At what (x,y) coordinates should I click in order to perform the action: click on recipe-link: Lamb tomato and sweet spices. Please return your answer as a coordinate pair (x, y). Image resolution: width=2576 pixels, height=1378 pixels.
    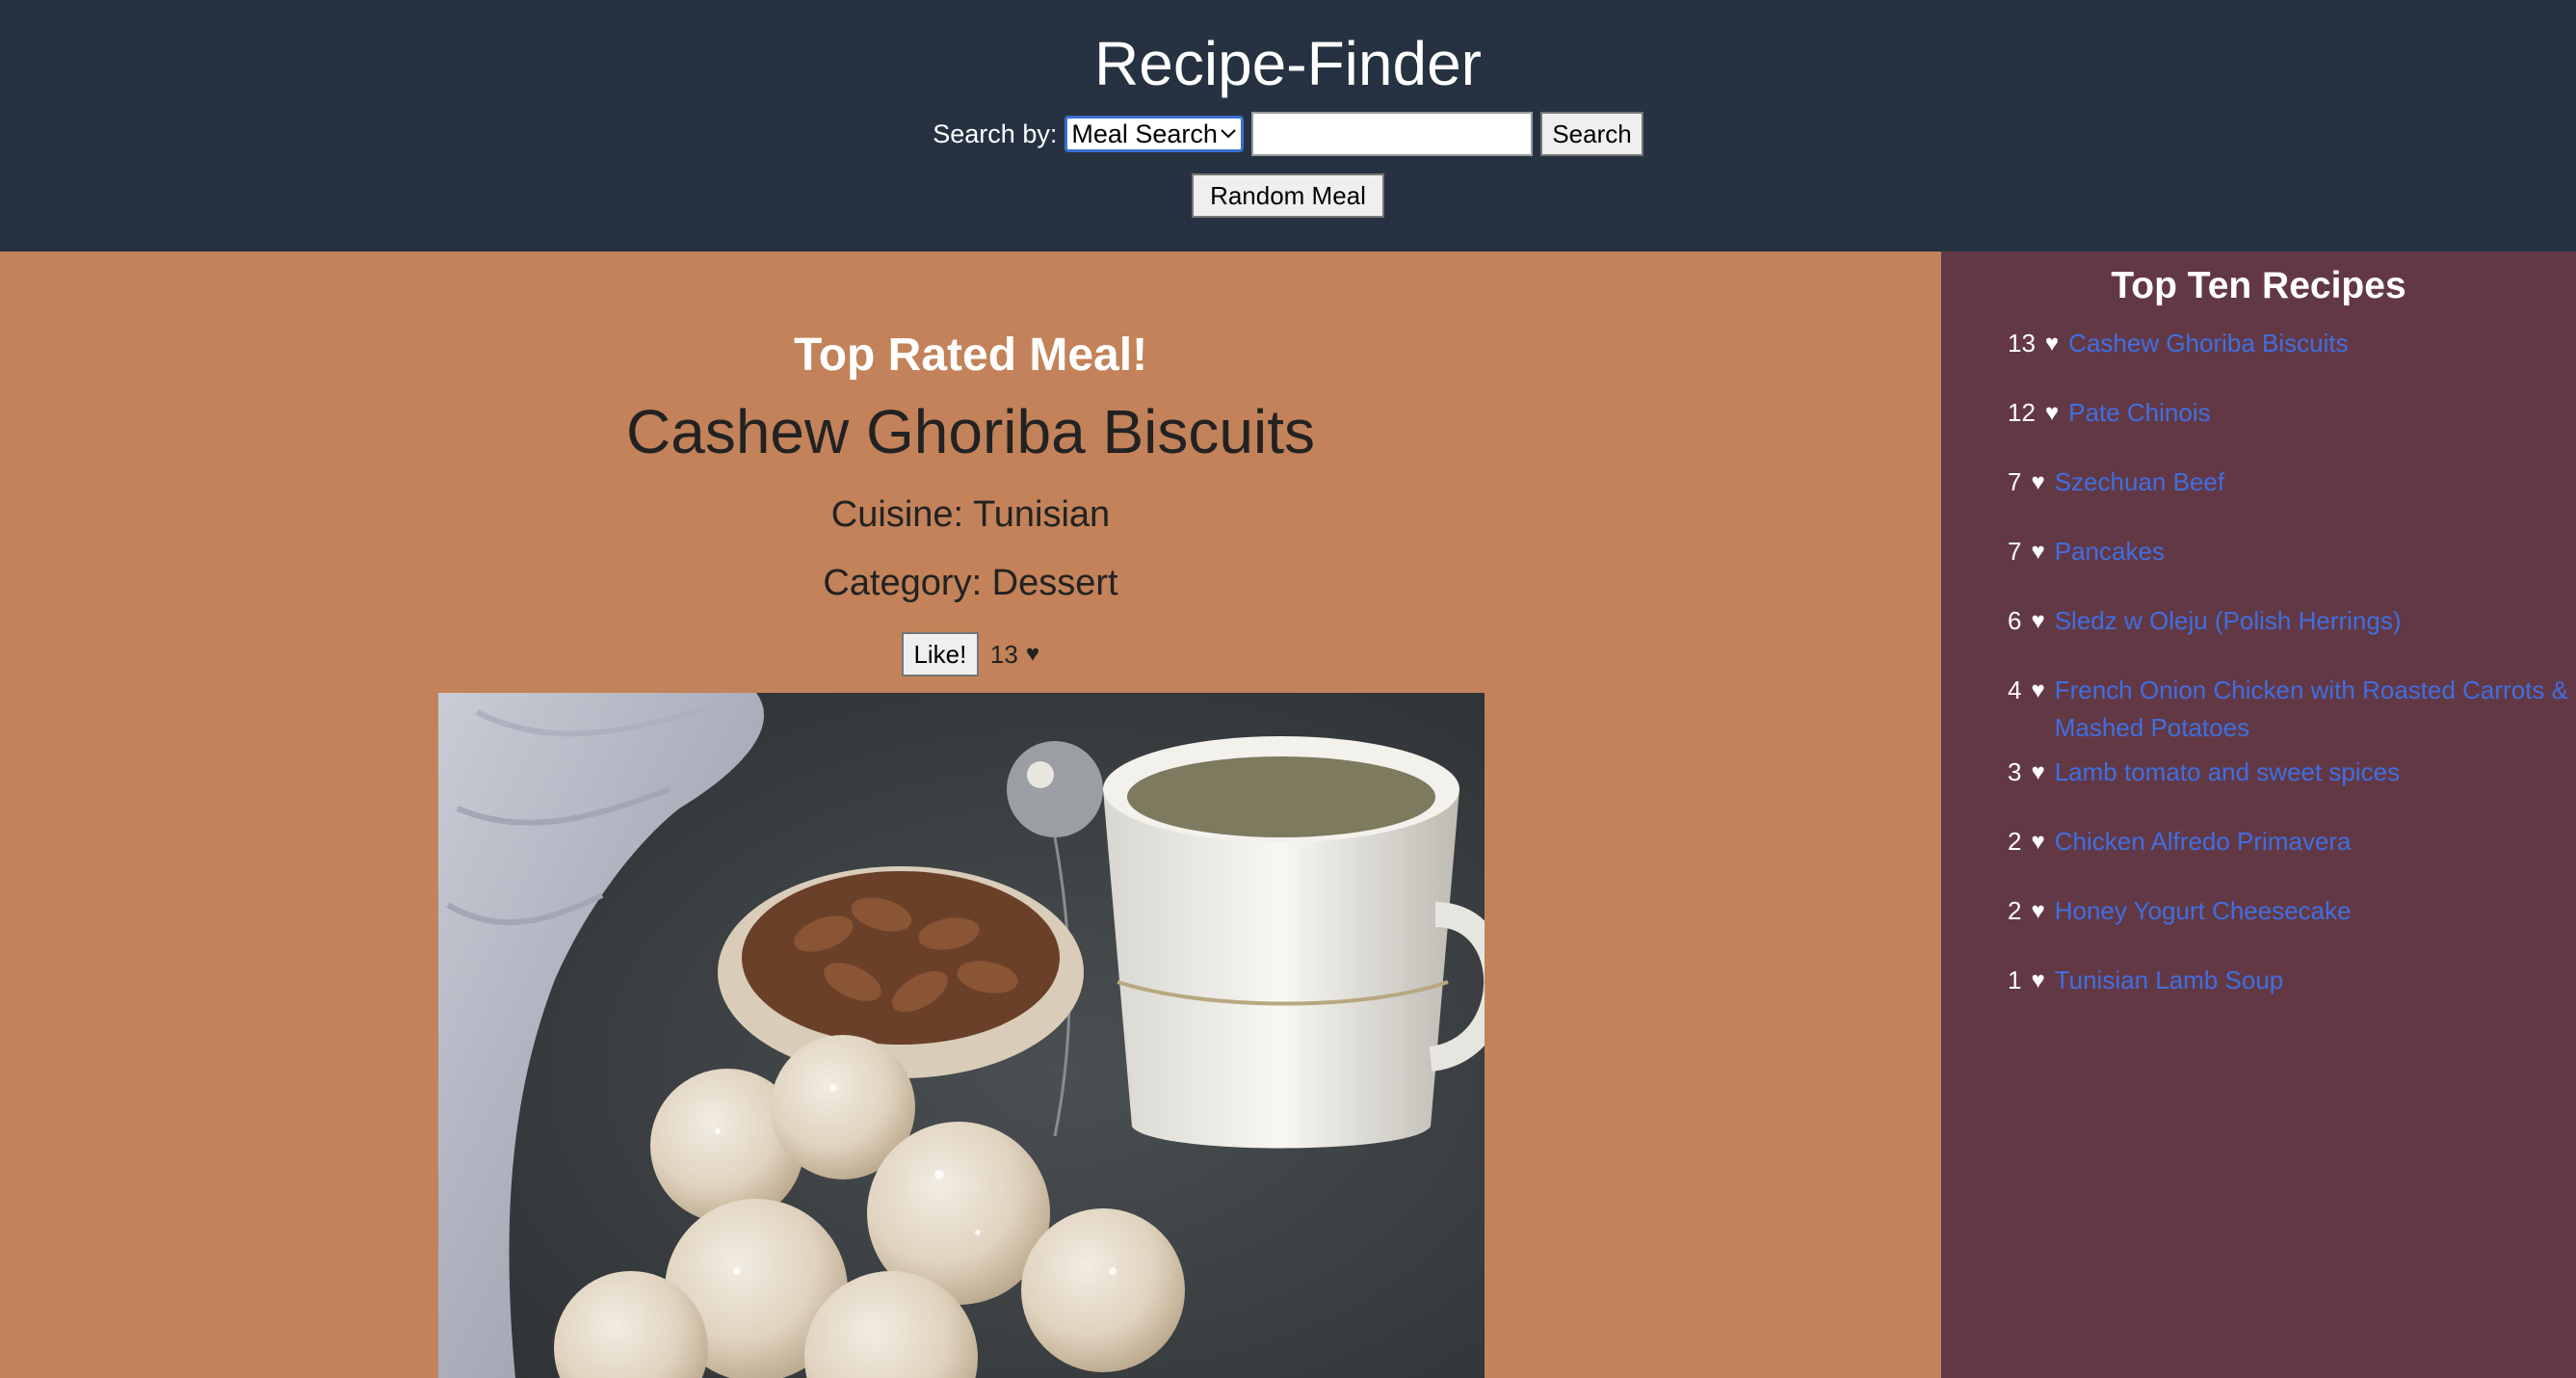
    Looking at the image, I should click on (2227, 772).